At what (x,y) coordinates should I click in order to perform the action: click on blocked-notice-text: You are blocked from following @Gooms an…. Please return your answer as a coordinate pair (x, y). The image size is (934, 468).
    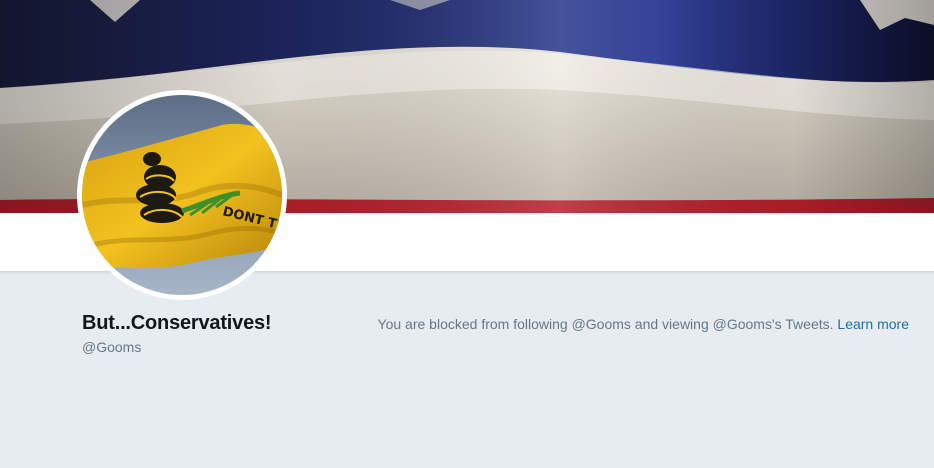
    Looking at the image, I should click on (605, 324).